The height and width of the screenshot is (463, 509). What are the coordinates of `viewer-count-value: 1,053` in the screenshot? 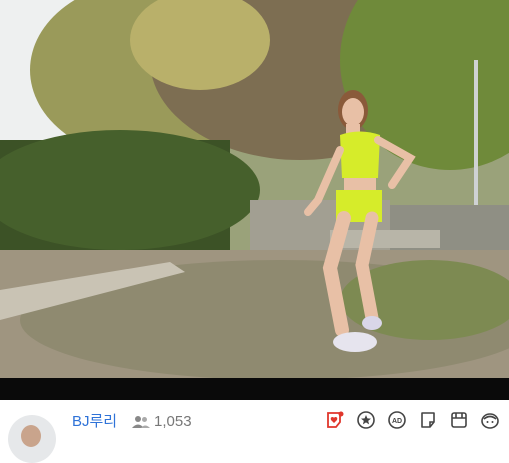 It's located at (173, 421).